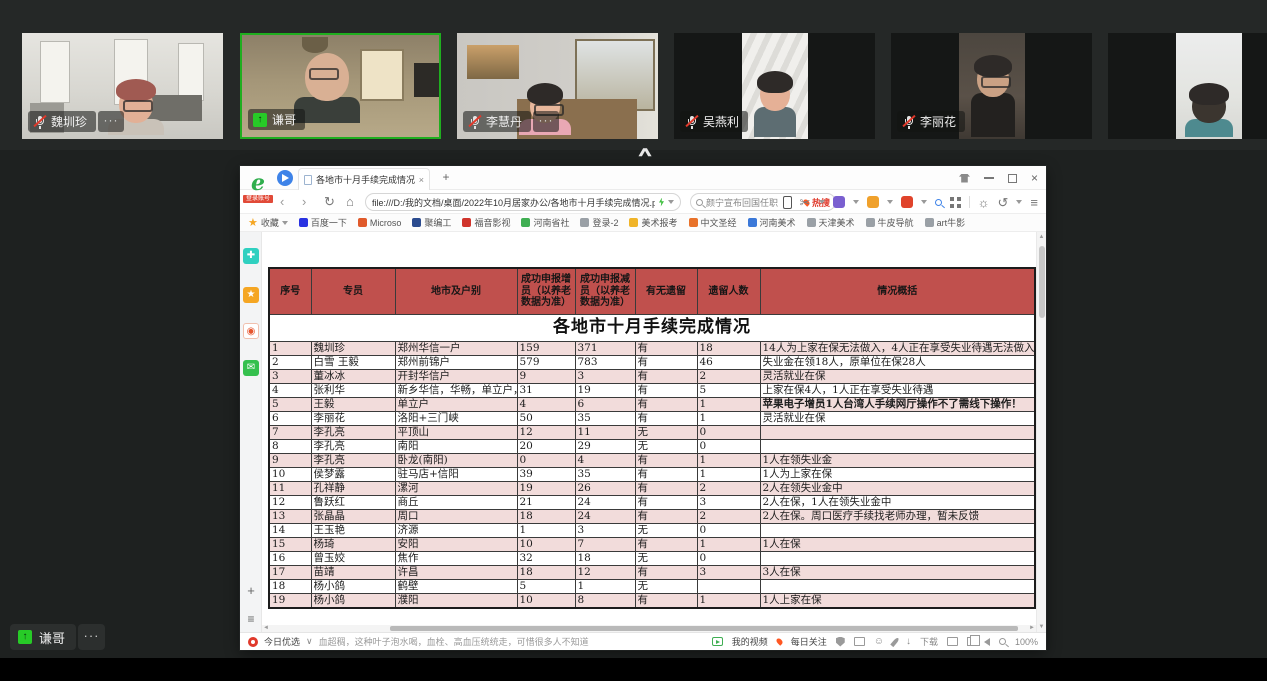 The width and height of the screenshot is (1267, 681). I want to click on zoom-magnifier-icon, so click(1002, 641).